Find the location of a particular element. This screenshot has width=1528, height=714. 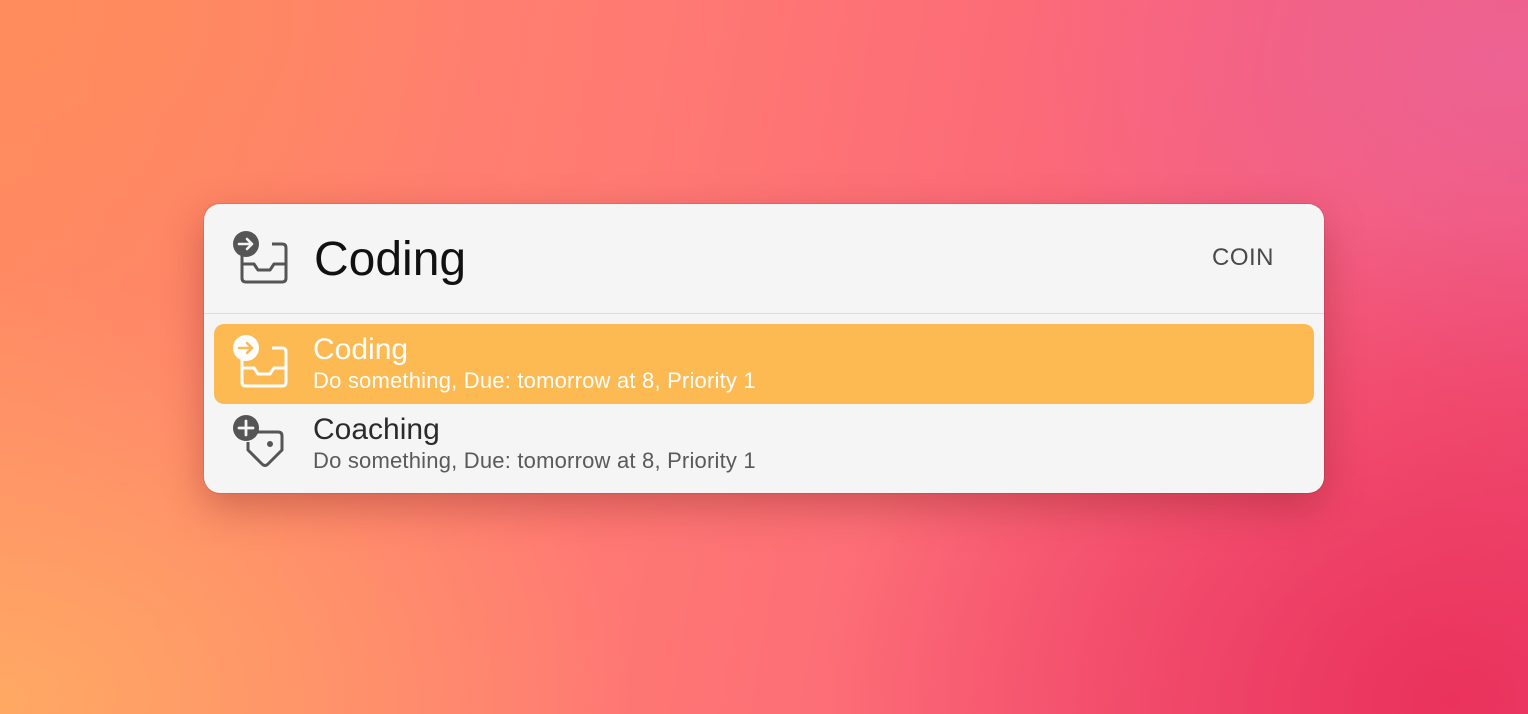

result-title: Coaching is located at coordinates (376, 429).